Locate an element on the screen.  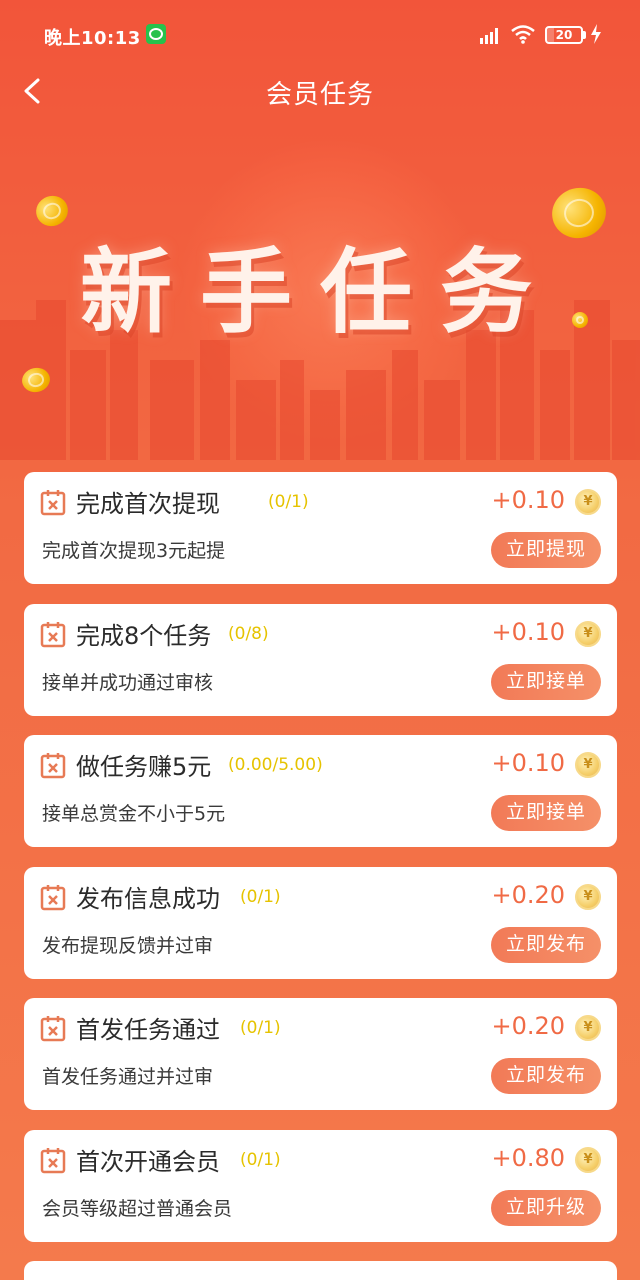
task-title: 首次开通会员 is located at coordinates (148, 1161).